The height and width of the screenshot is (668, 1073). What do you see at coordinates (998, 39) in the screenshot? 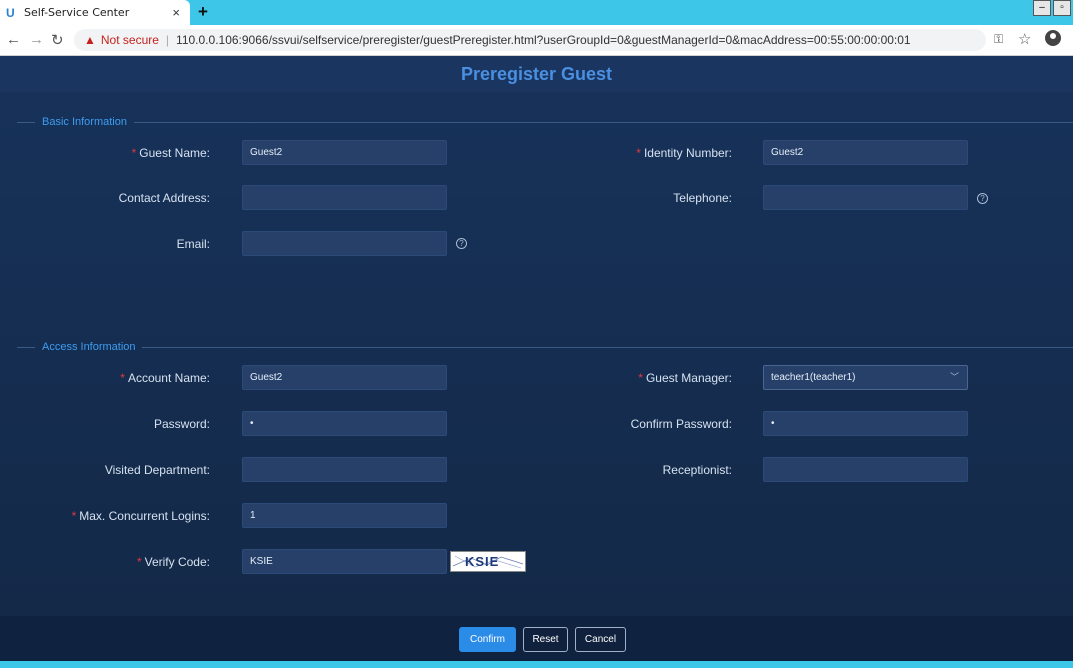
I see `key-icon: ⚿` at bounding box center [998, 39].